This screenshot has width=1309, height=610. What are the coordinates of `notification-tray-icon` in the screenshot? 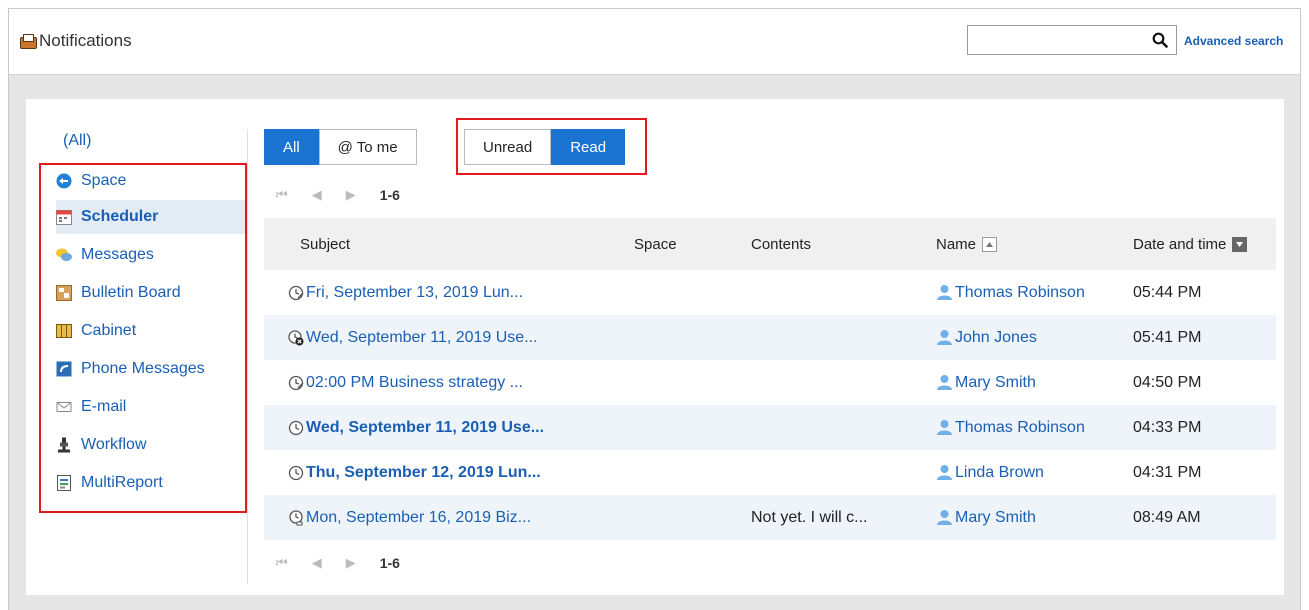 It's located at (28, 41).